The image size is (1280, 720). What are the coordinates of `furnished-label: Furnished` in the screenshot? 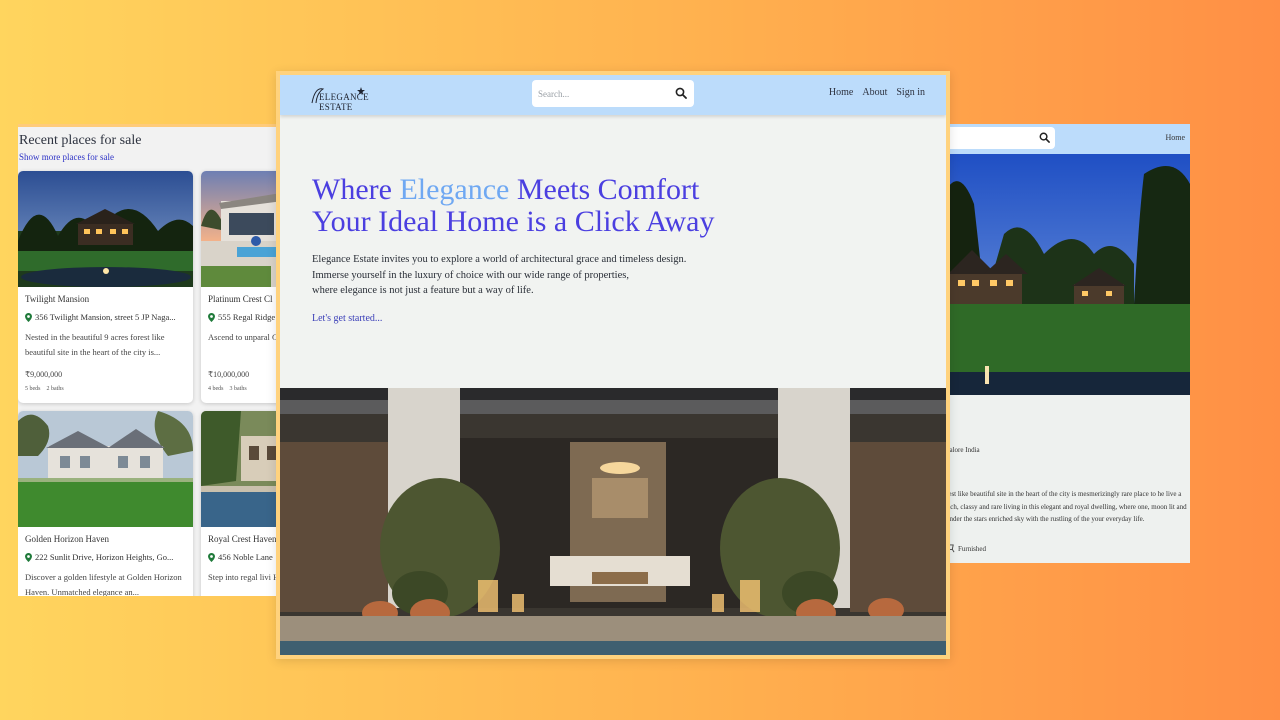 It's located at (972, 548).